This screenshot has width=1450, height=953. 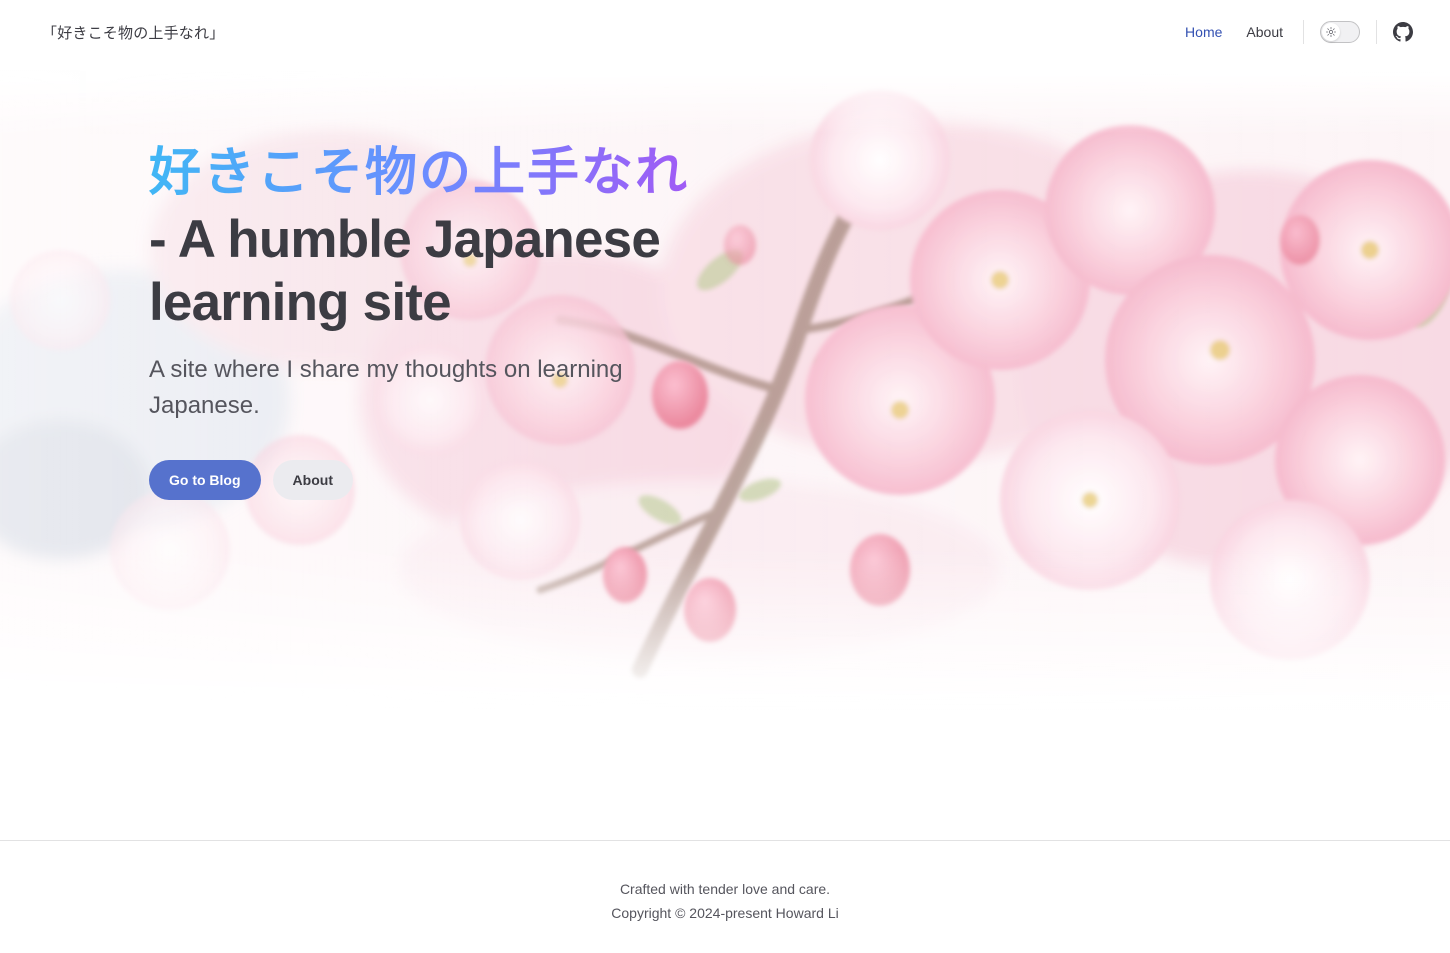 What do you see at coordinates (725, 889) in the screenshot?
I see `footer-message: Crafted with tender love and care.` at bounding box center [725, 889].